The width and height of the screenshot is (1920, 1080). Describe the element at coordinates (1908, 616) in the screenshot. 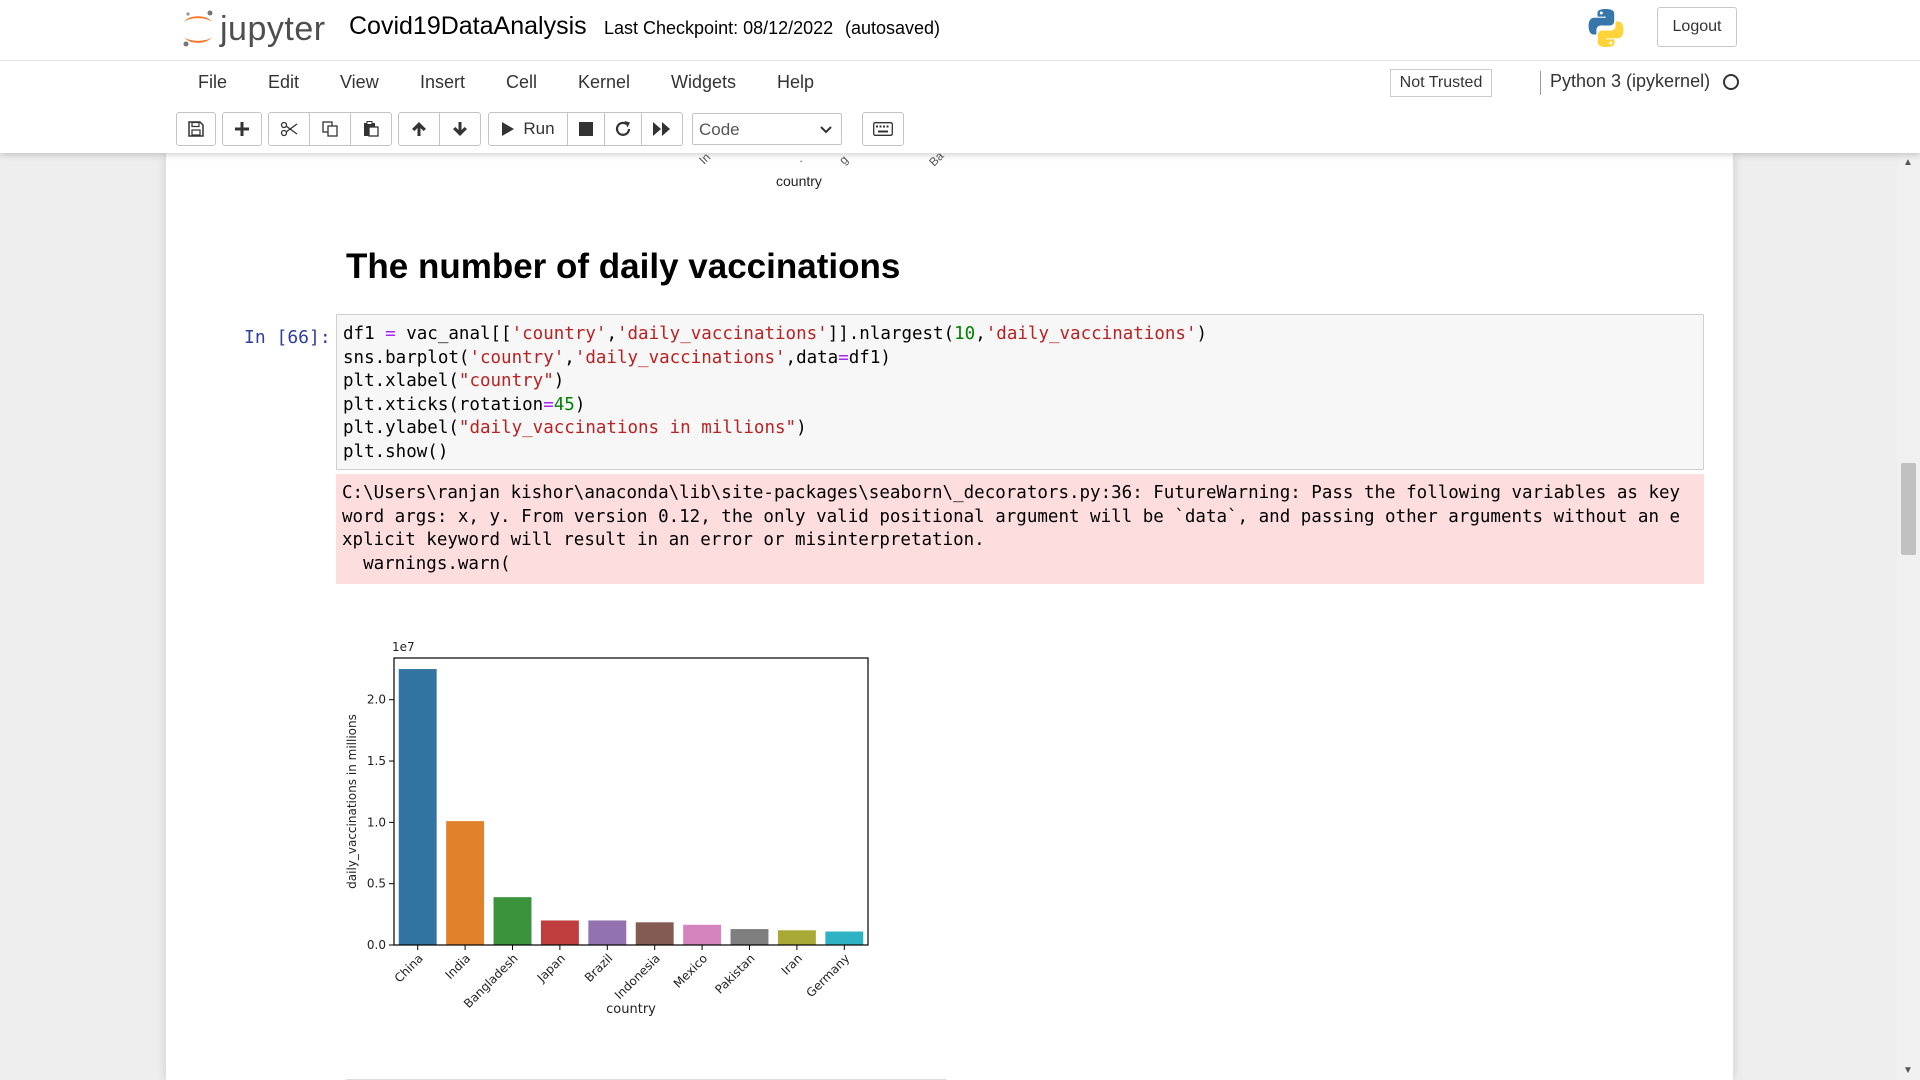

I see `page-scrollbar: ▲ ▼` at that location.